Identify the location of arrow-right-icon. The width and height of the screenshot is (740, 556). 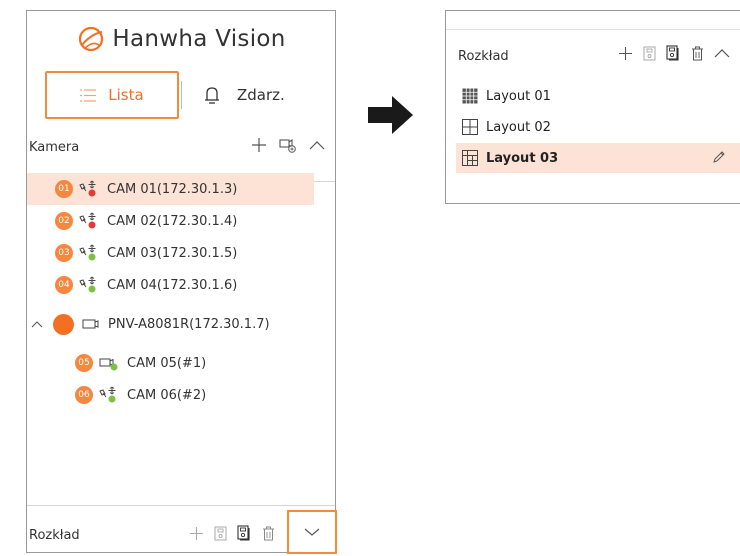
(390, 115).